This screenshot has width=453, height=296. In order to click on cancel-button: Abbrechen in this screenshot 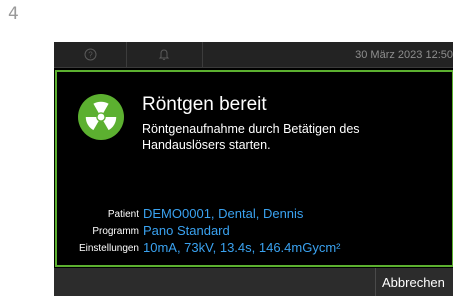, I will do `click(414, 282)`.